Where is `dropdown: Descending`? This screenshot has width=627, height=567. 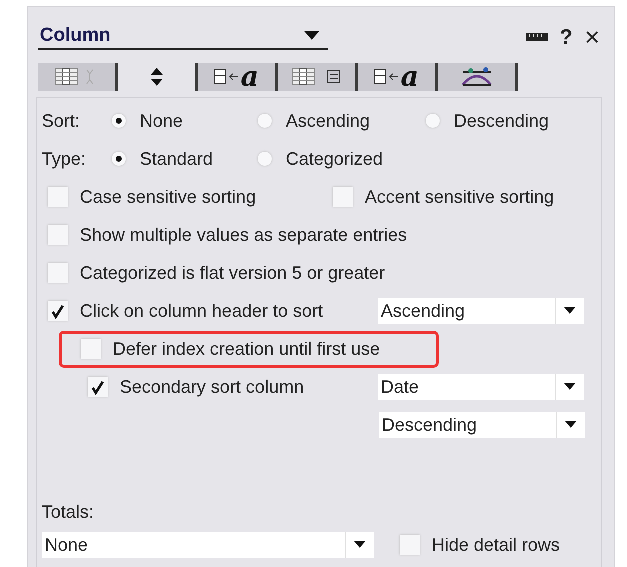 dropdown: Descending is located at coordinates (482, 425).